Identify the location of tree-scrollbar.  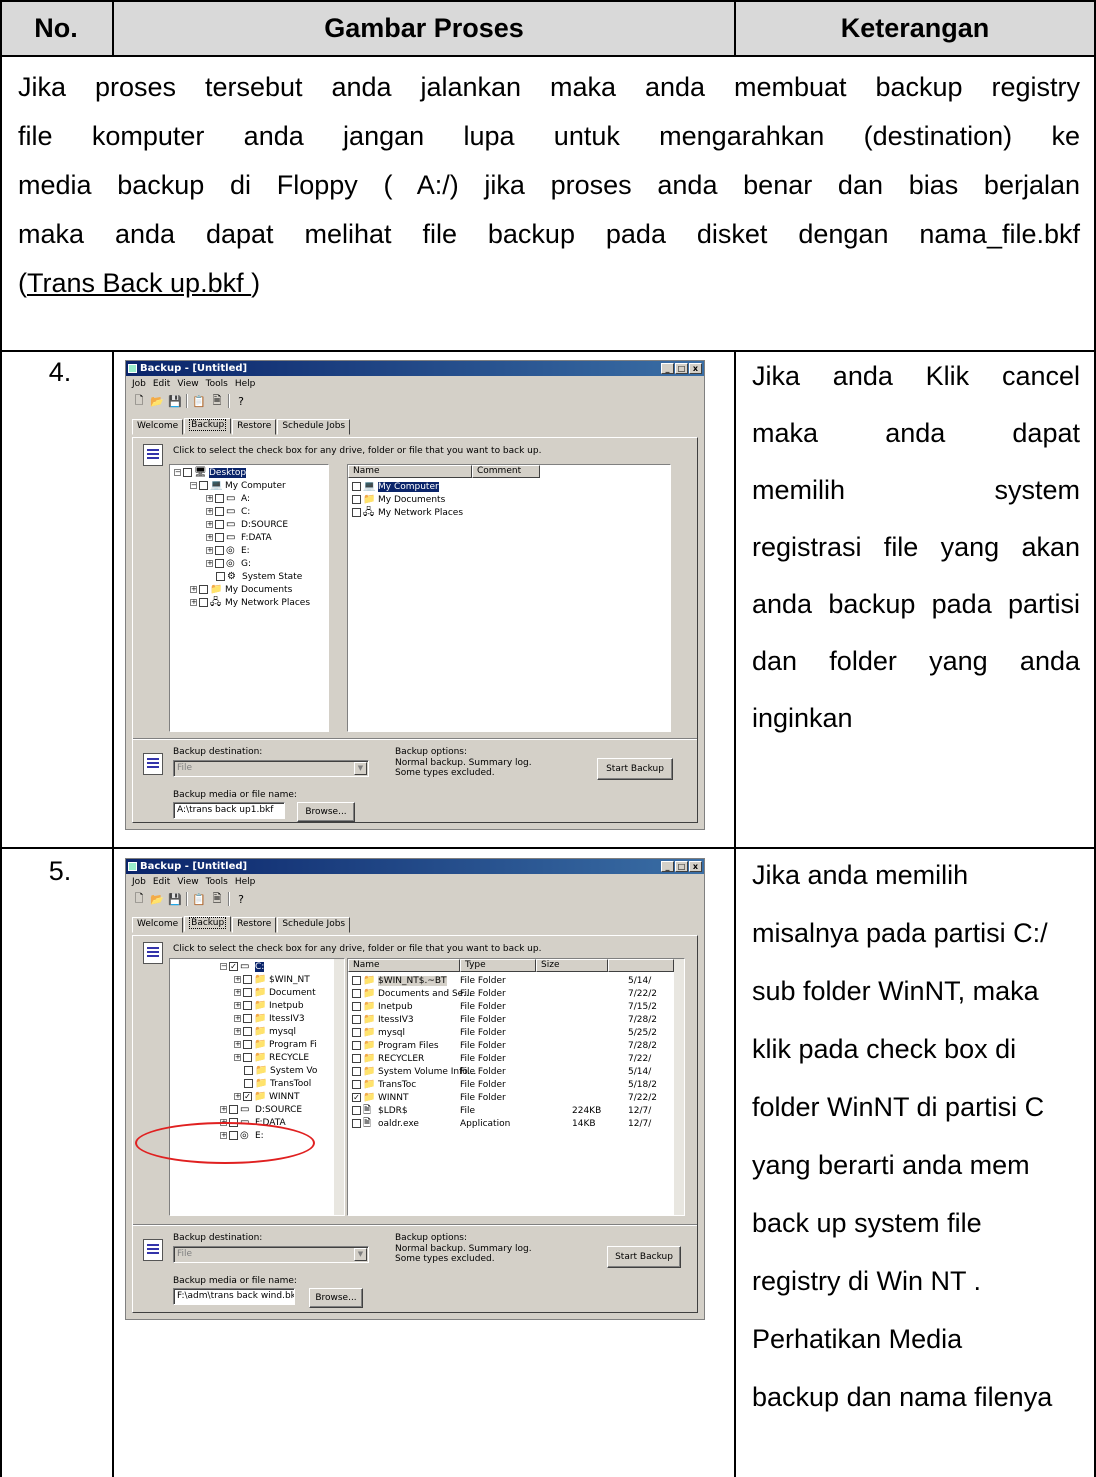
(339, 1087).